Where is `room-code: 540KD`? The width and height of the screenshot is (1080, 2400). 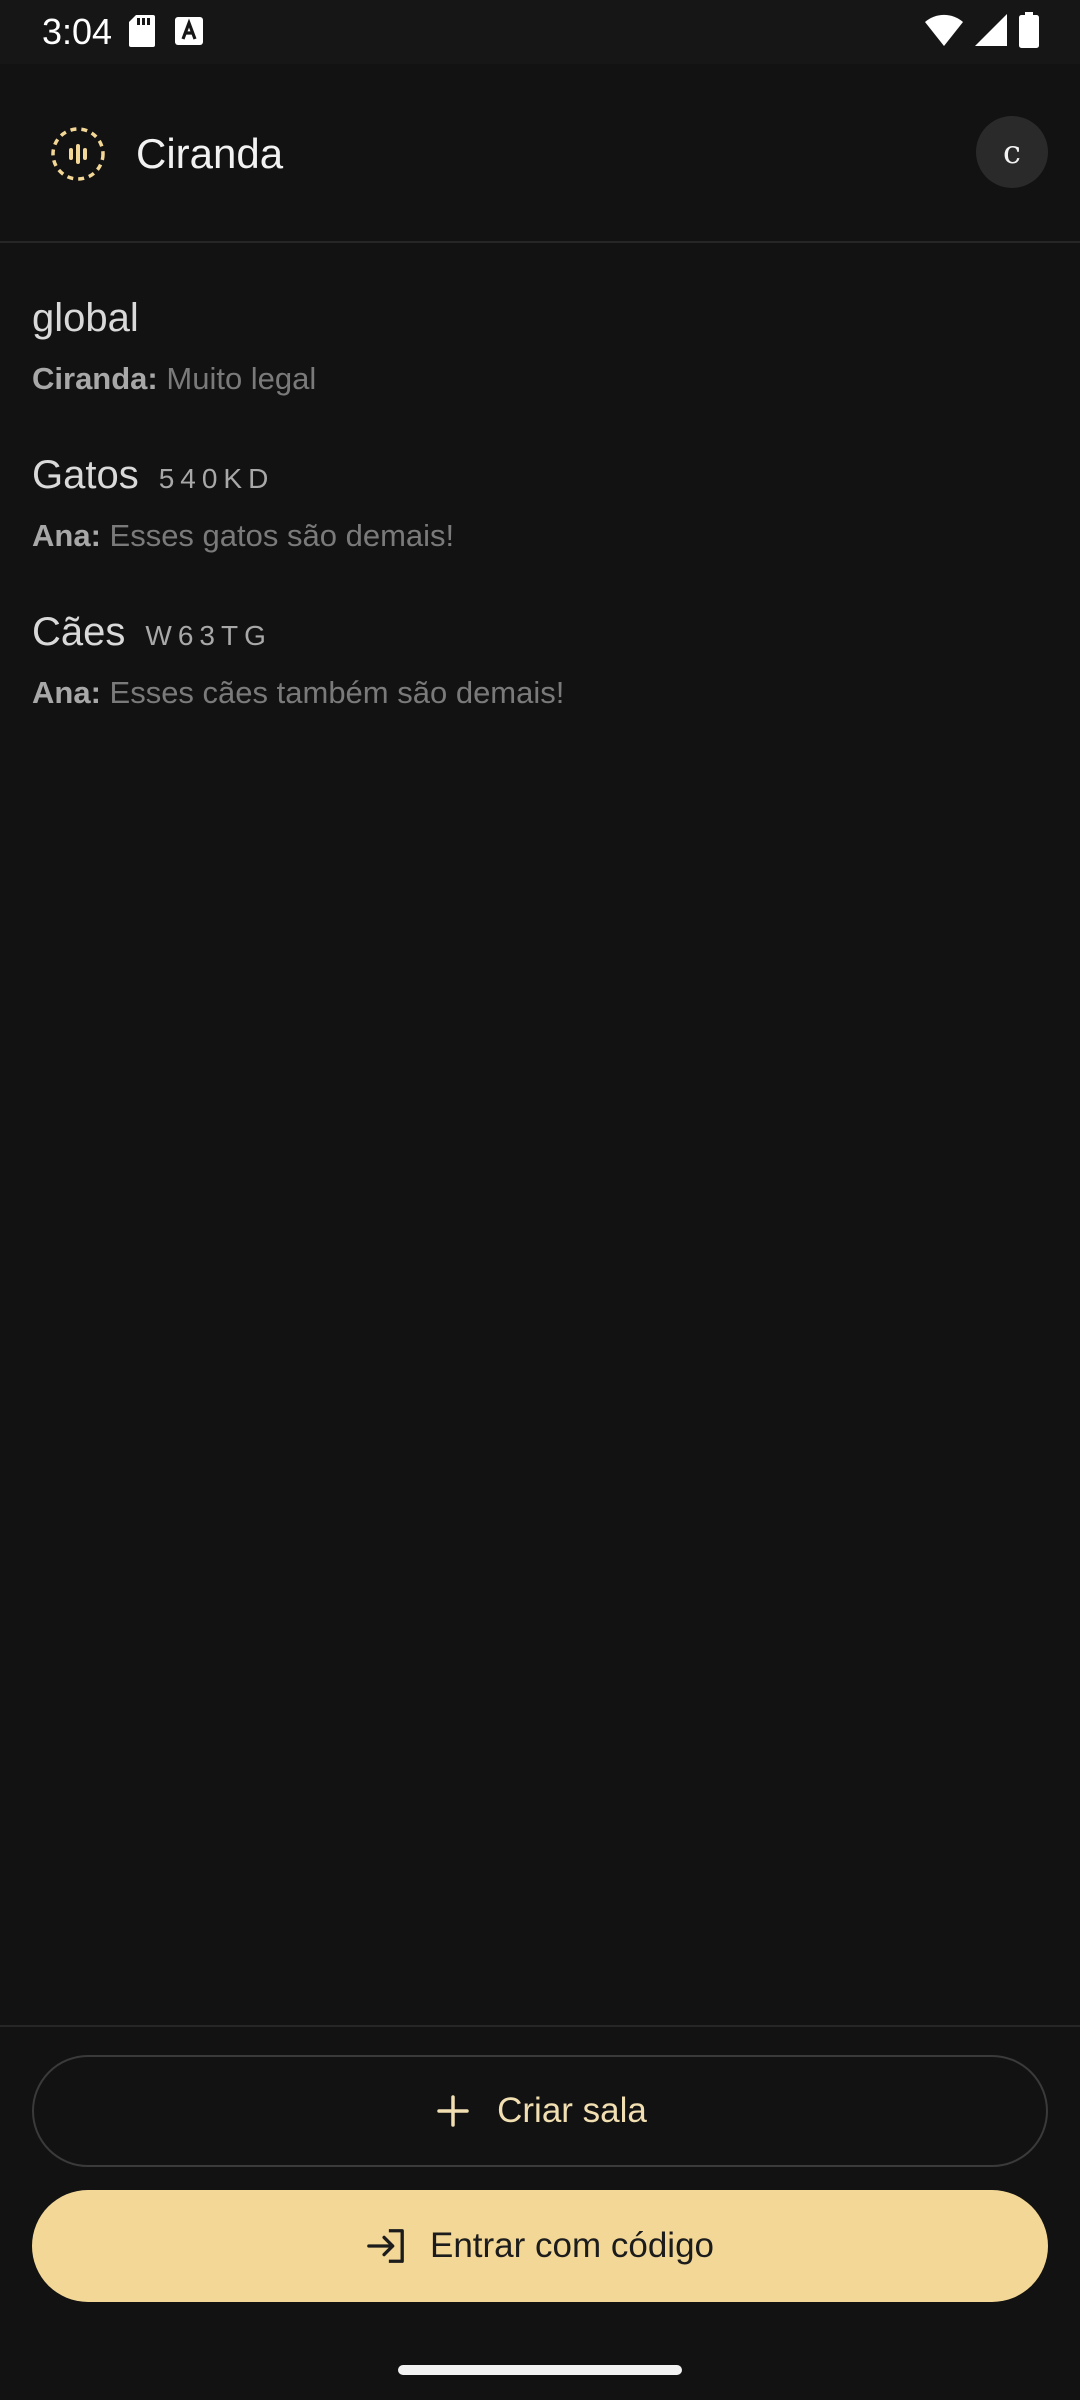
room-code: 540KD is located at coordinates (216, 478).